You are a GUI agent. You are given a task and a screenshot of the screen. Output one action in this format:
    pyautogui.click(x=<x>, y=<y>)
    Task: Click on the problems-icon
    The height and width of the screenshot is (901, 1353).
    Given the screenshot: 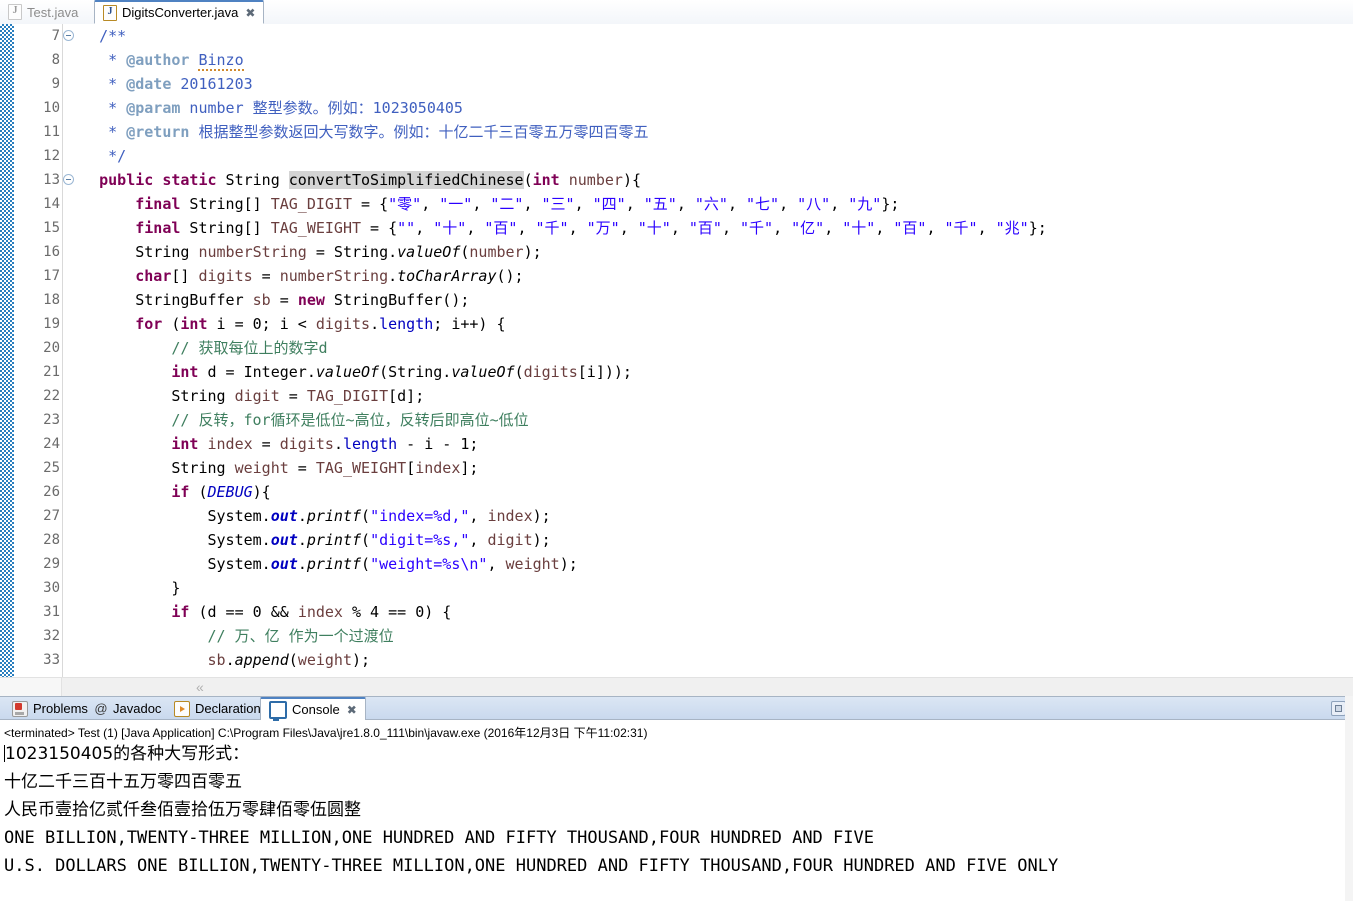 What is the action you would take?
    pyautogui.click(x=20, y=708)
    